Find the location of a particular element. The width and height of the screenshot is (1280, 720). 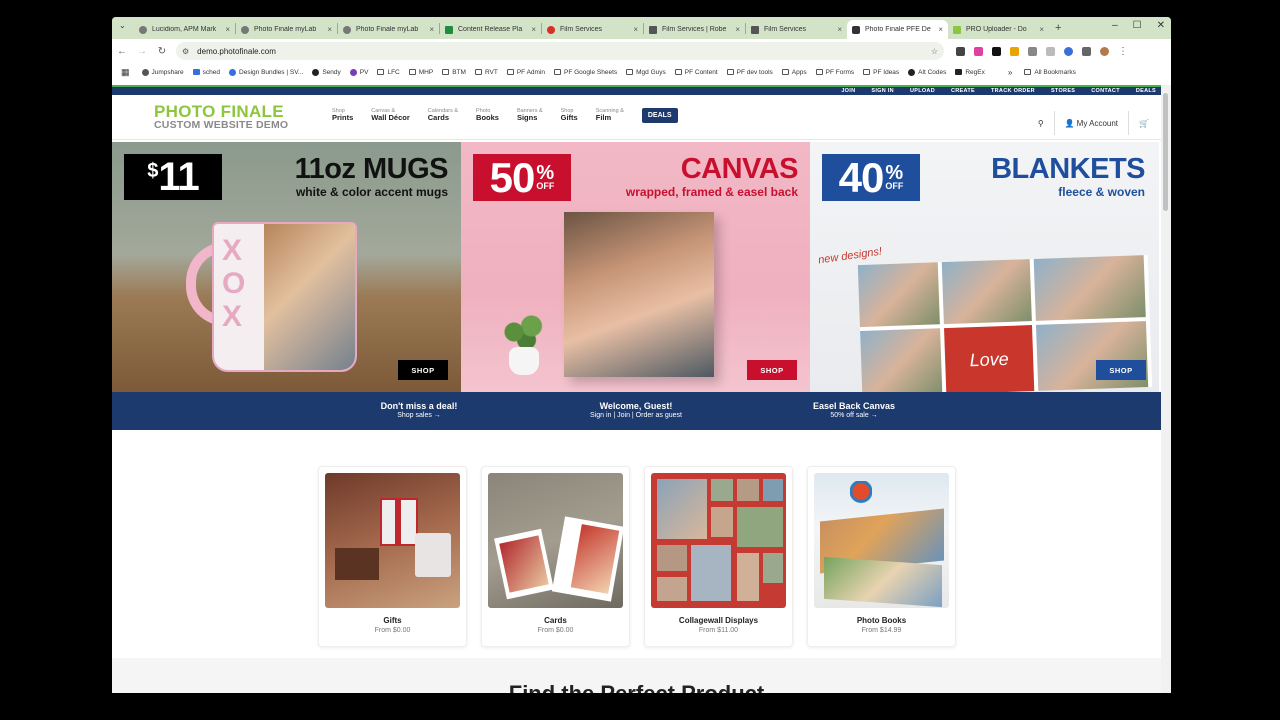

bookmark-item: Sendy is located at coordinates (326, 72).